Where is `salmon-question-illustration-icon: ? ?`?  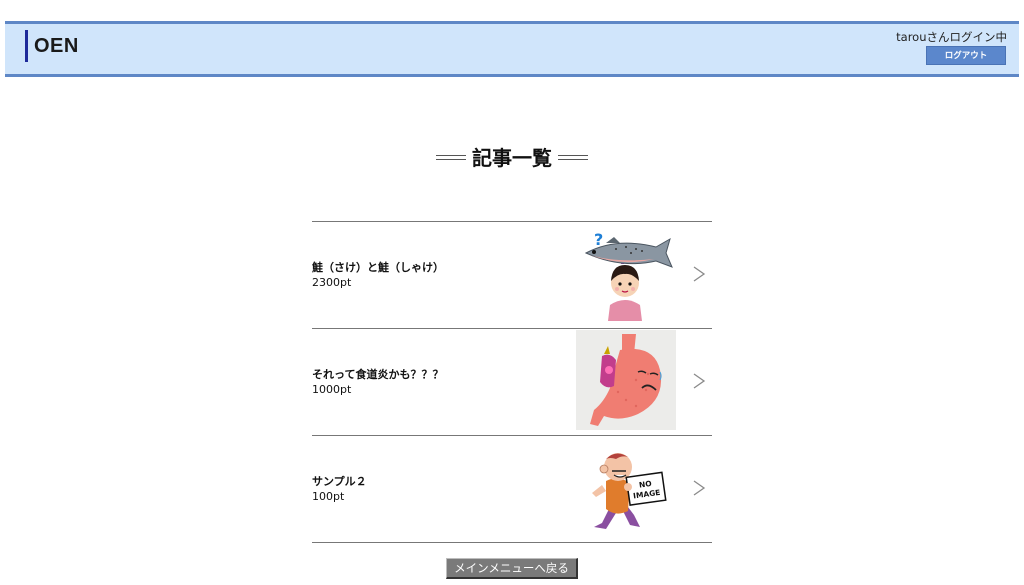
salmon-question-illustration-icon: ? ? is located at coordinates (628, 275).